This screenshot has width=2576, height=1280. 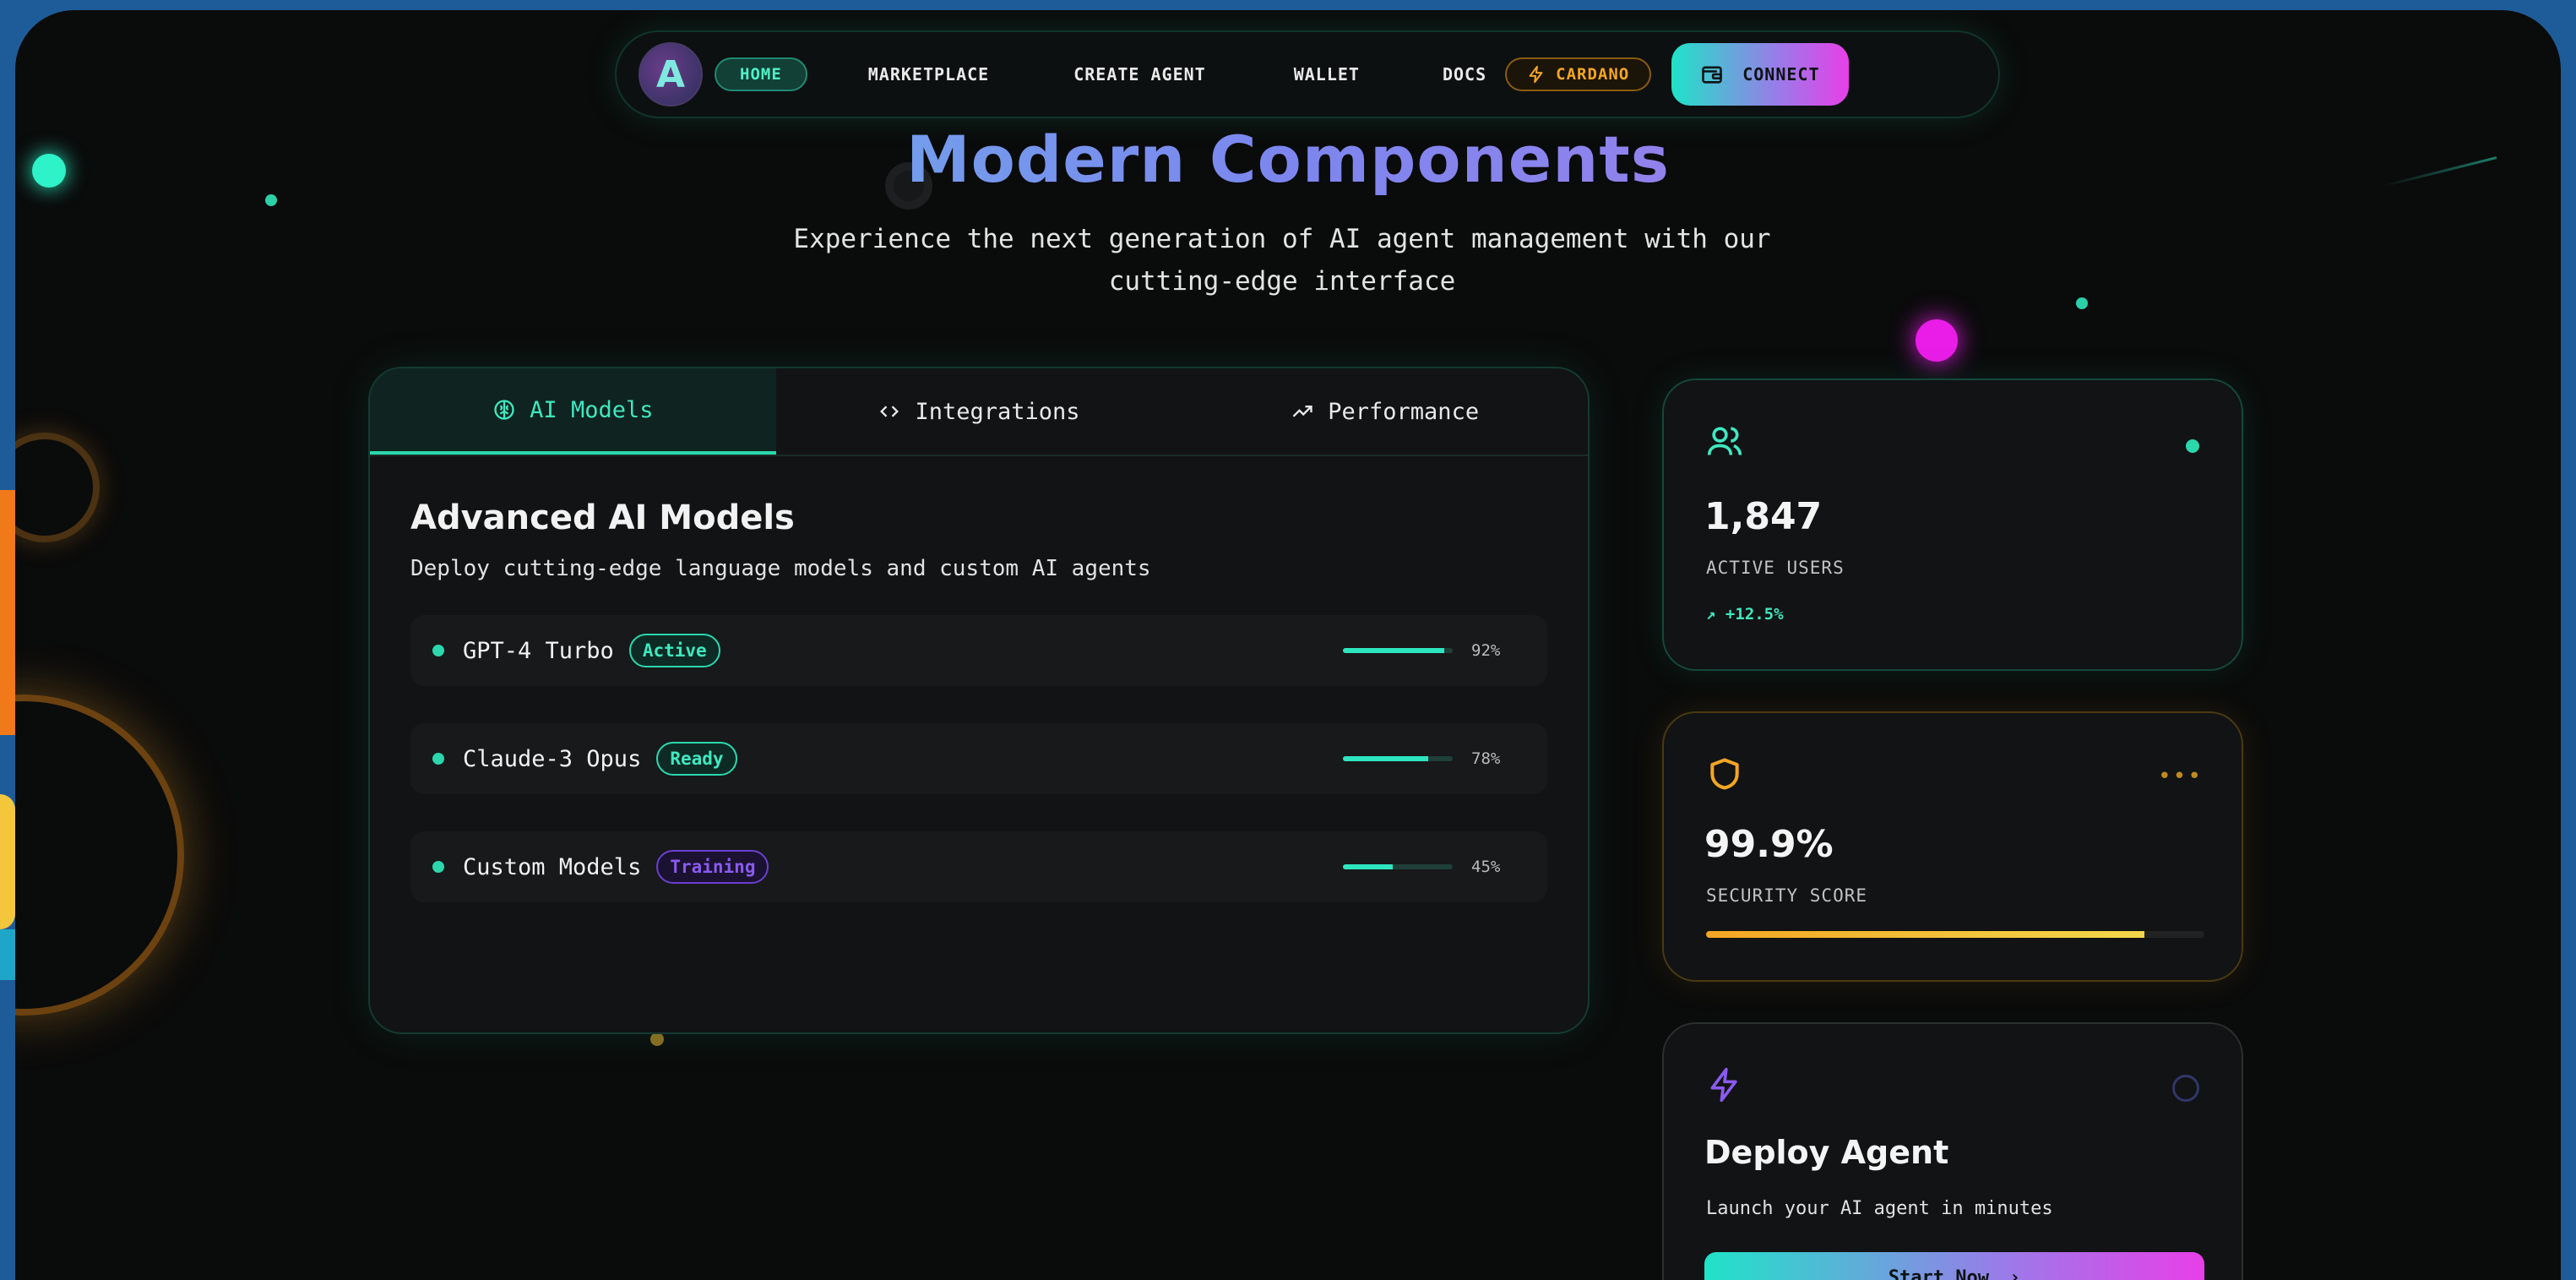 What do you see at coordinates (928, 74) in the screenshot?
I see `nav-link-marketplace: MARKETPLACE` at bounding box center [928, 74].